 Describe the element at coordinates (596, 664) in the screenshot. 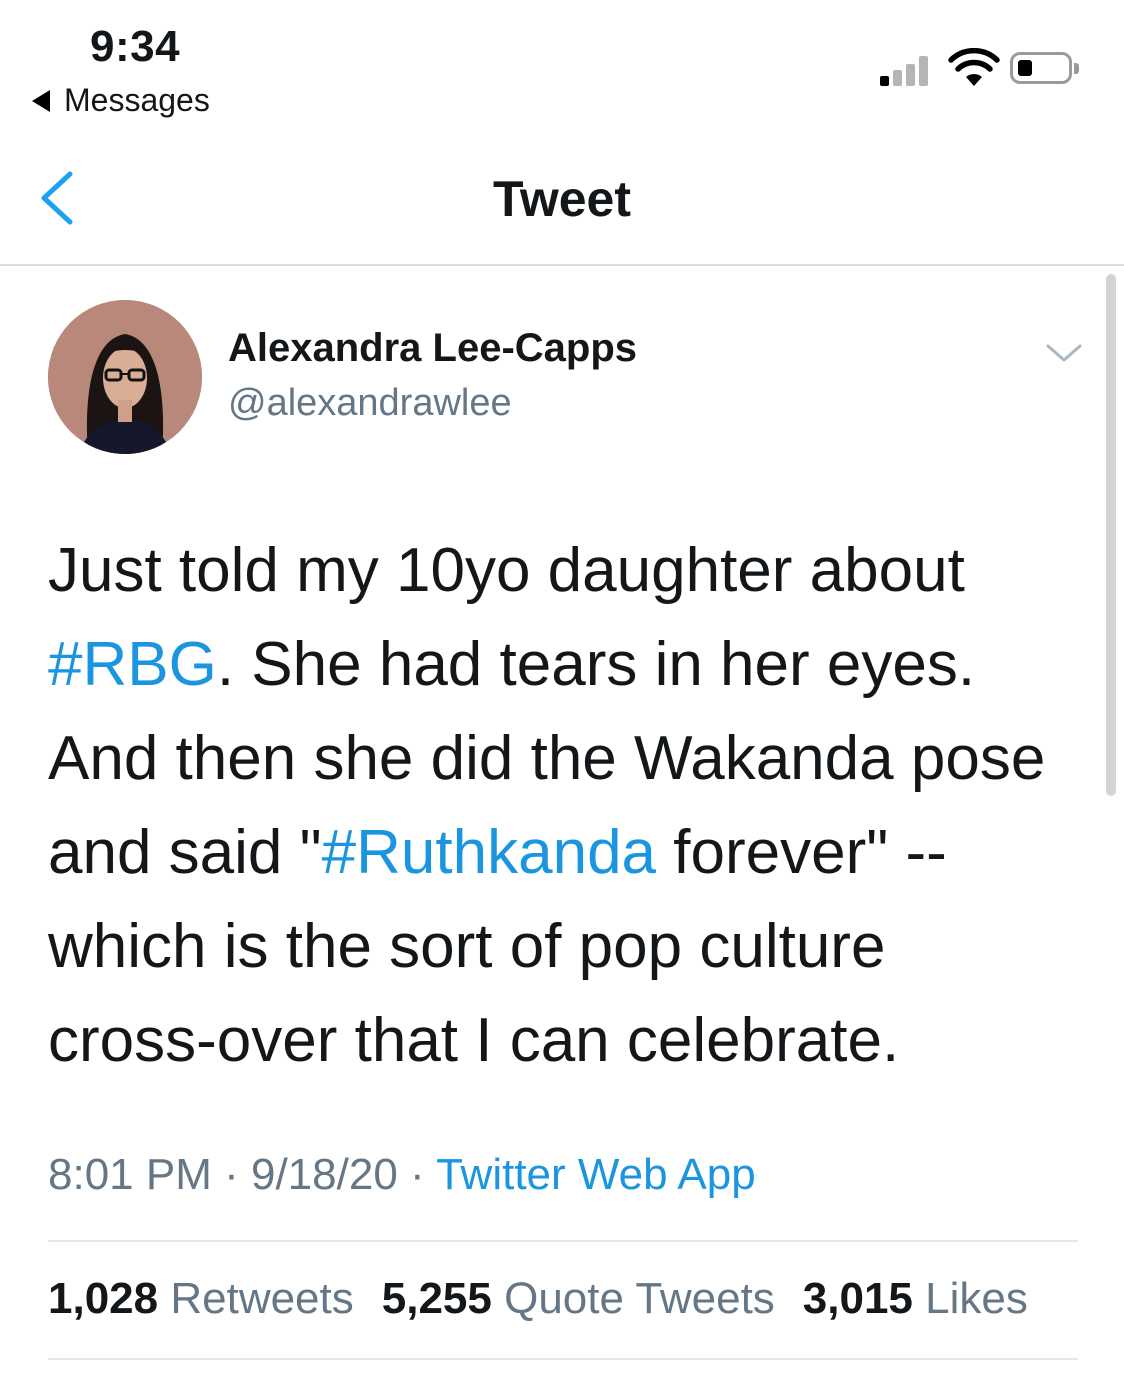

I see `tweet-text-segment: . She had tears in her eyes.` at that location.